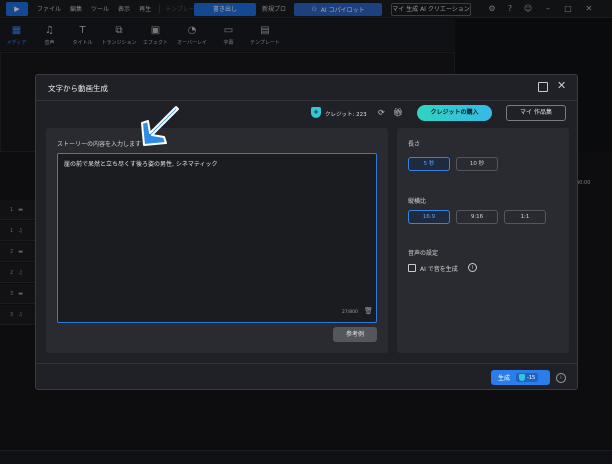 This screenshot has height=464, width=612. I want to click on aspect-option-9-16: 9:16, so click(477, 217).